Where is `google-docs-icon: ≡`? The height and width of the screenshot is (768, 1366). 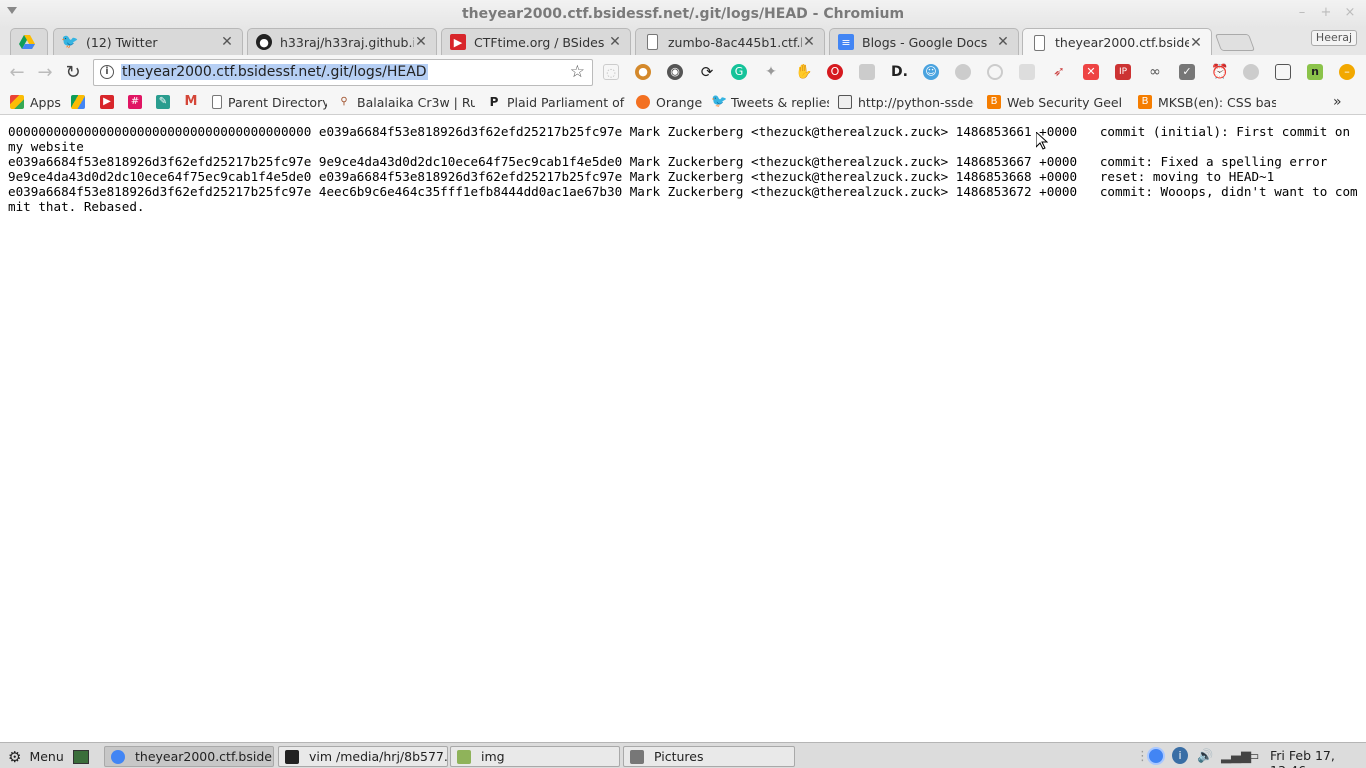
google-docs-icon: ≡ is located at coordinates (846, 42).